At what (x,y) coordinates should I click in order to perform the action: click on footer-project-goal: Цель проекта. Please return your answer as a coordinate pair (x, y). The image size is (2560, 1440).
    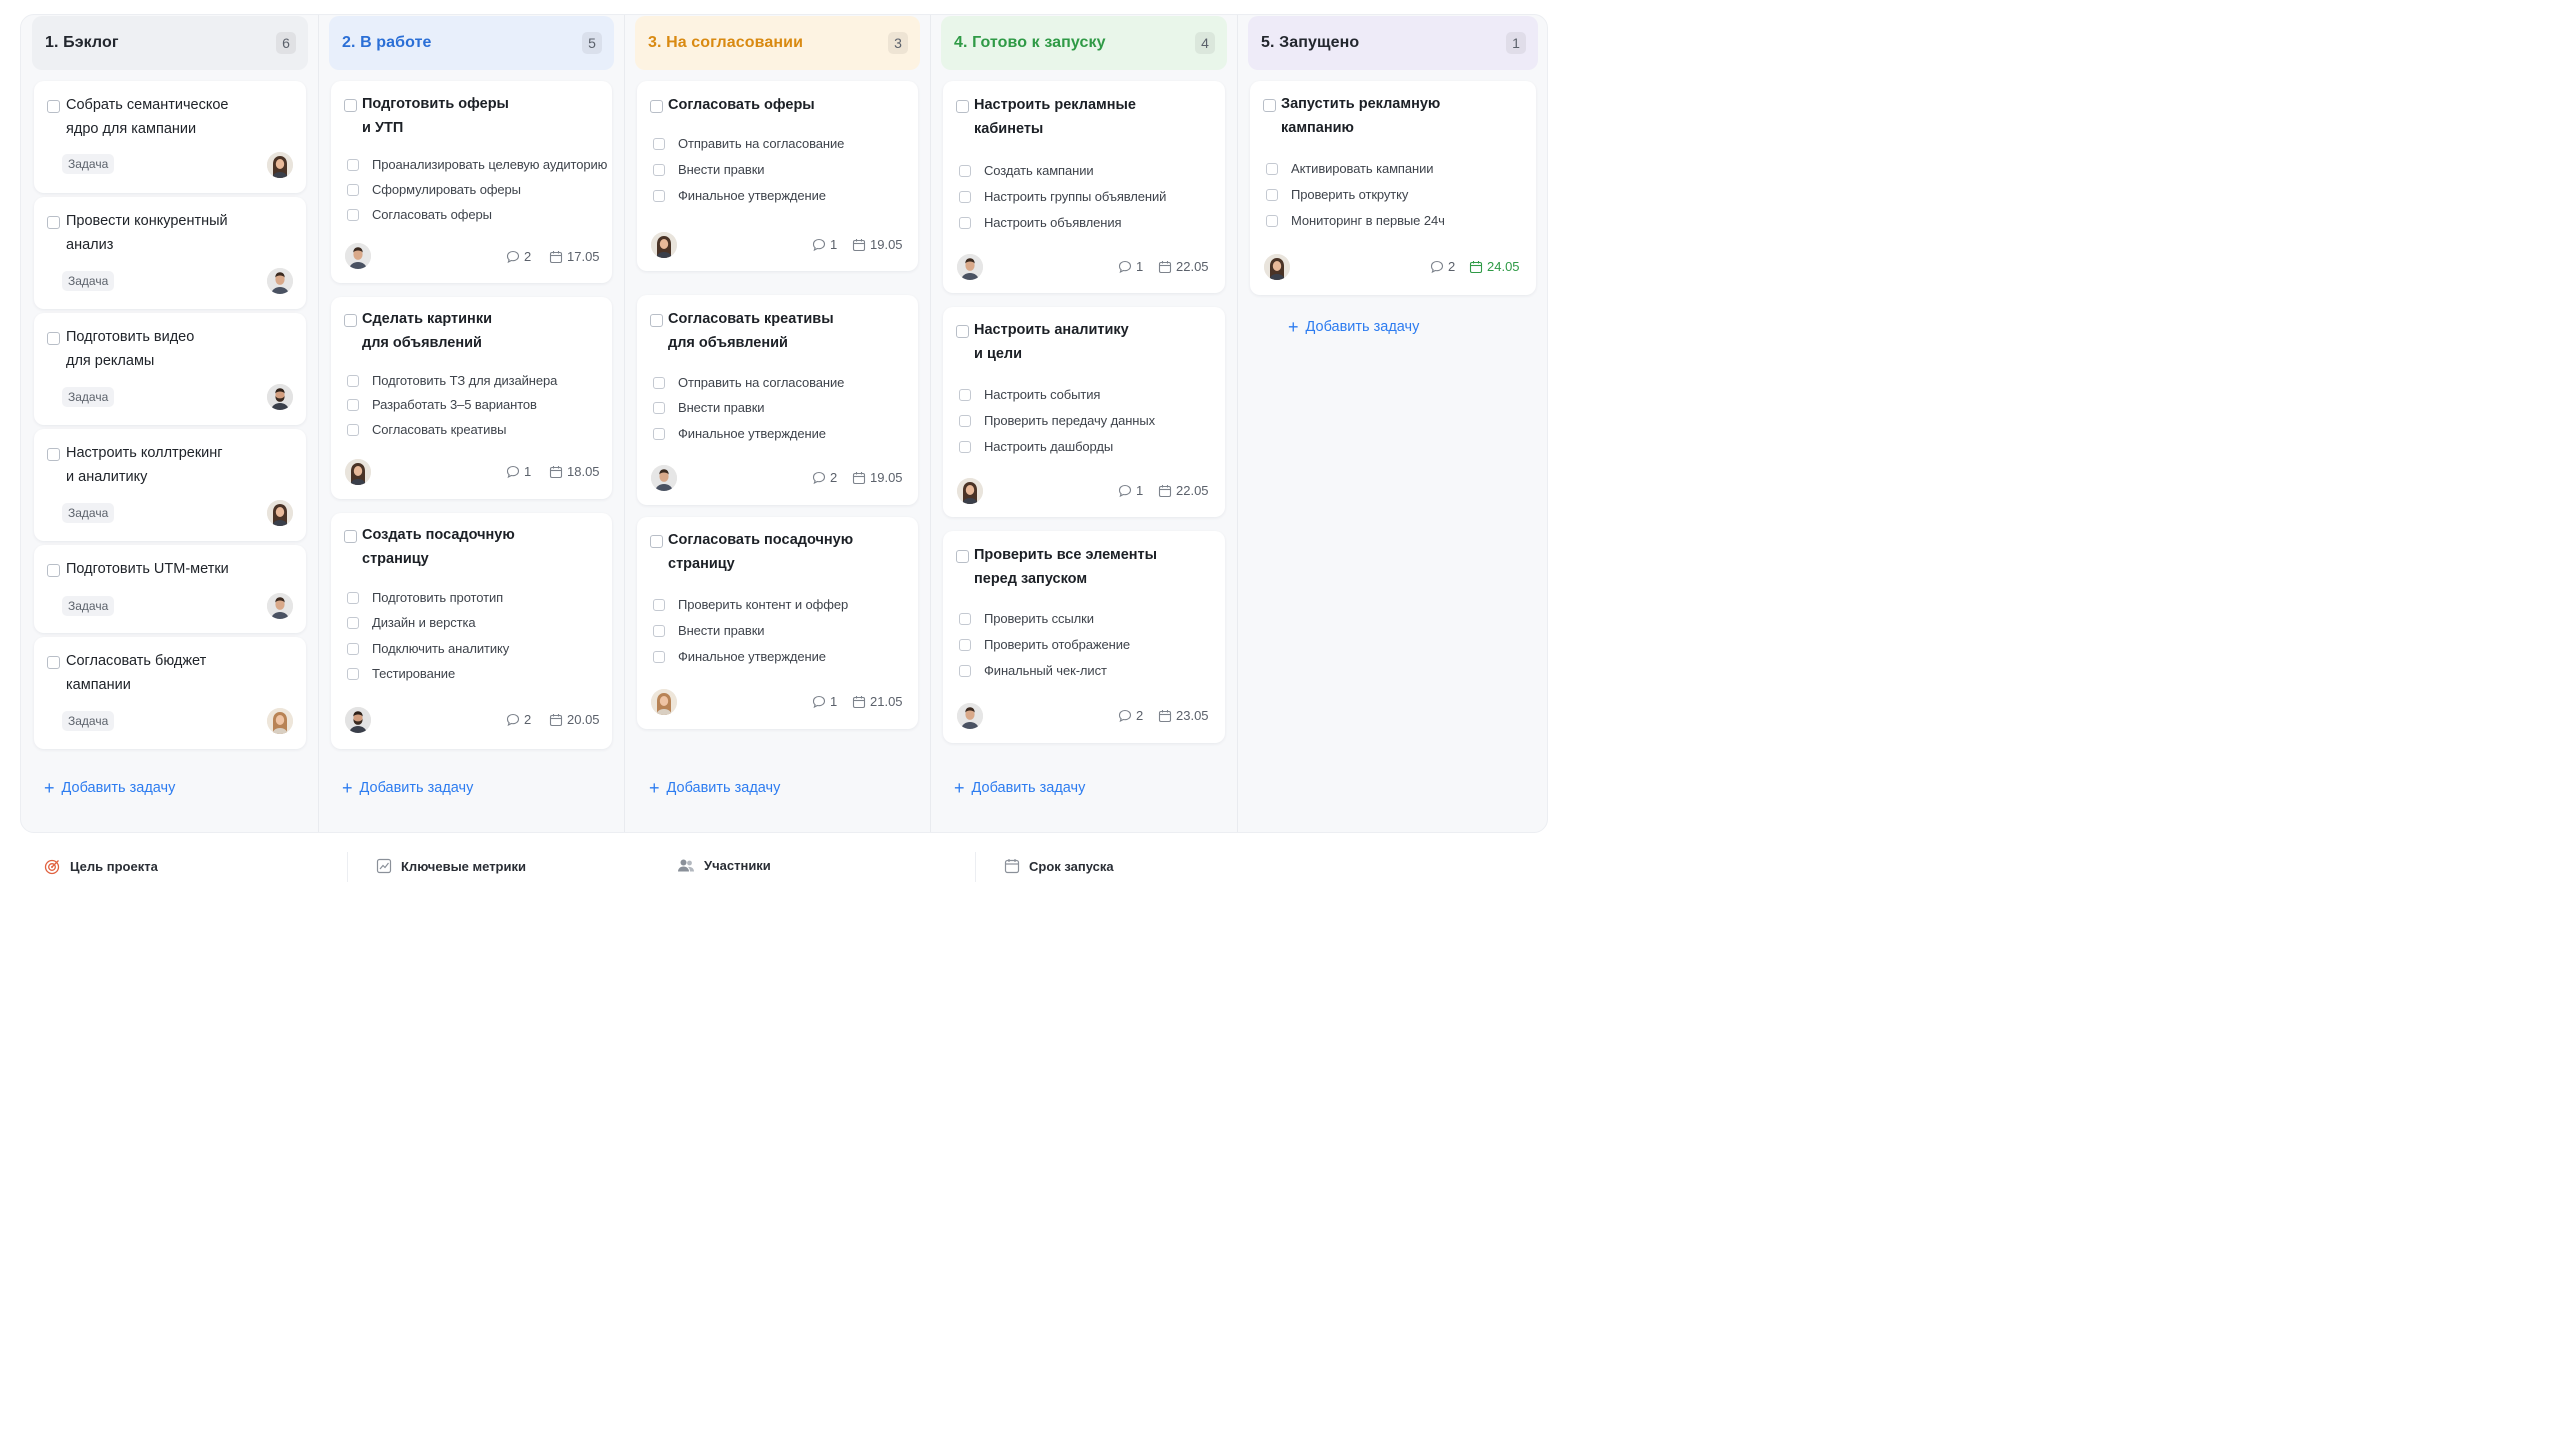
    Looking at the image, I should click on (101, 866).